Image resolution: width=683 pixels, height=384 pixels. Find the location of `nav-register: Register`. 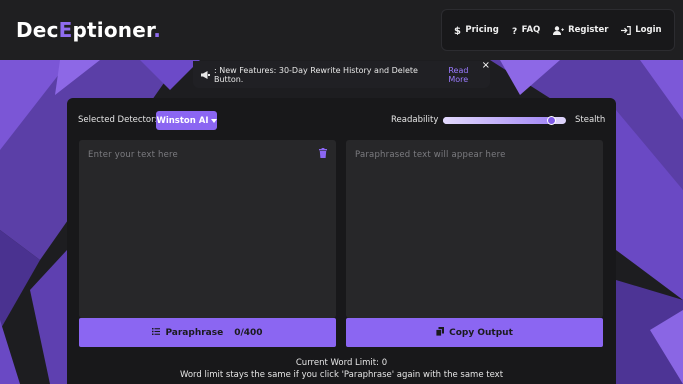

nav-register: Register is located at coordinates (580, 30).